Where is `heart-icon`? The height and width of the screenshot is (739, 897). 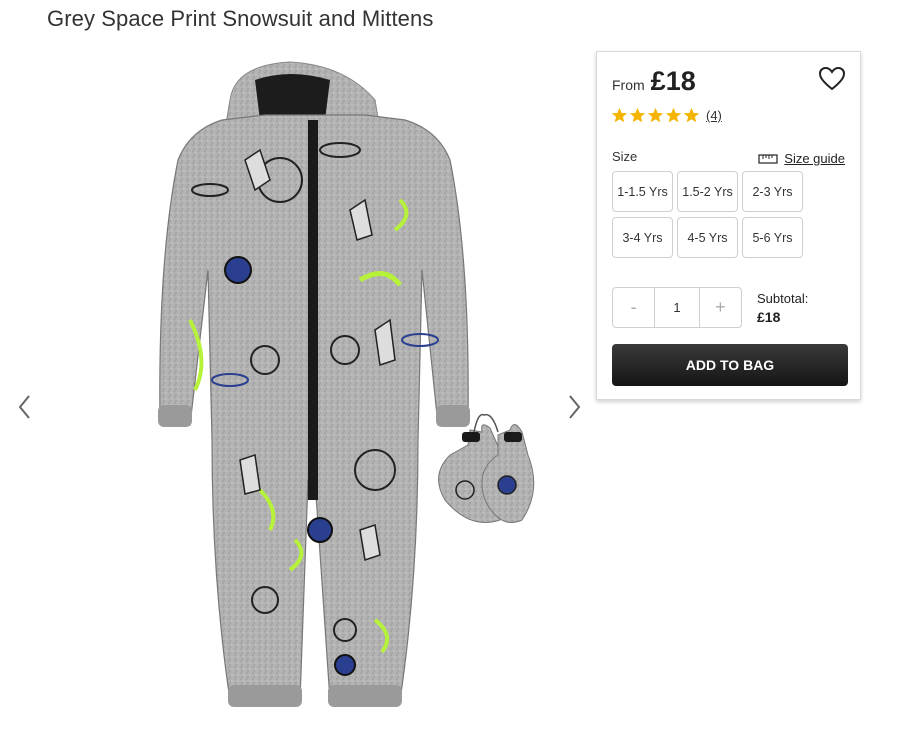 heart-icon is located at coordinates (832, 78).